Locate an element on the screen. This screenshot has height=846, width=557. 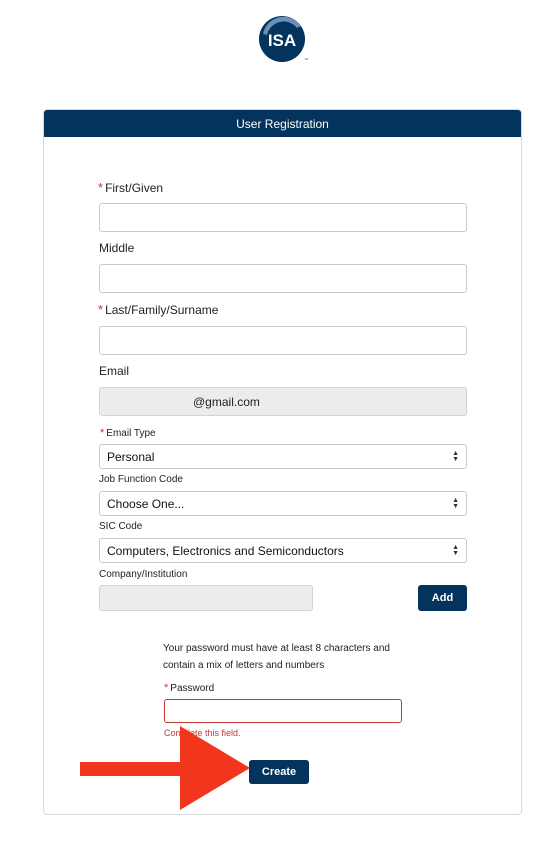
first-name-input is located at coordinates (283, 217).